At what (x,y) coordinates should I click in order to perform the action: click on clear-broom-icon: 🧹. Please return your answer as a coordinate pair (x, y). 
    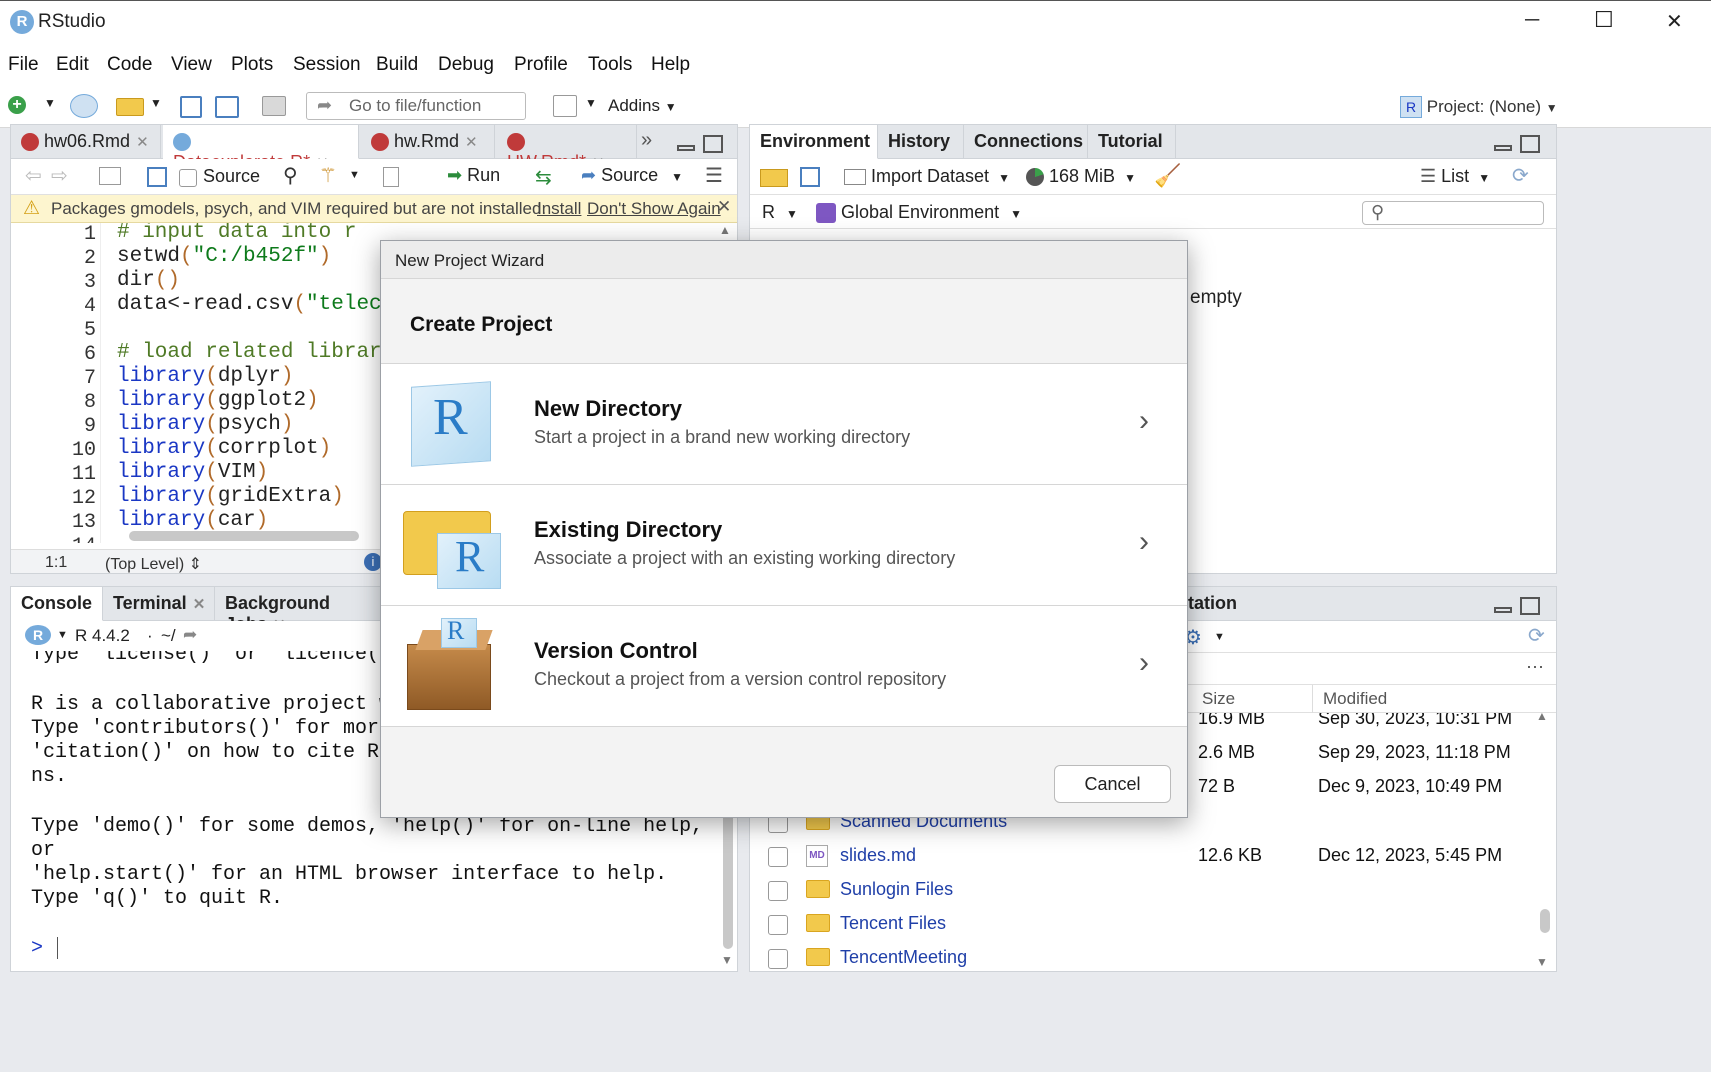
    Looking at the image, I should click on (1167, 176).